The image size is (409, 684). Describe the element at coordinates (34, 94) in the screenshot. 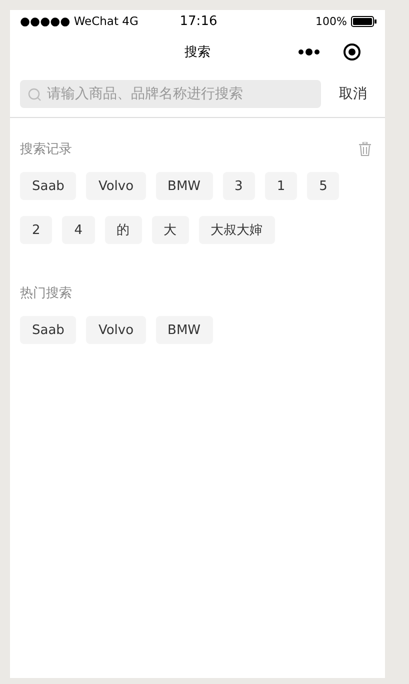

I see `search-icon` at that location.